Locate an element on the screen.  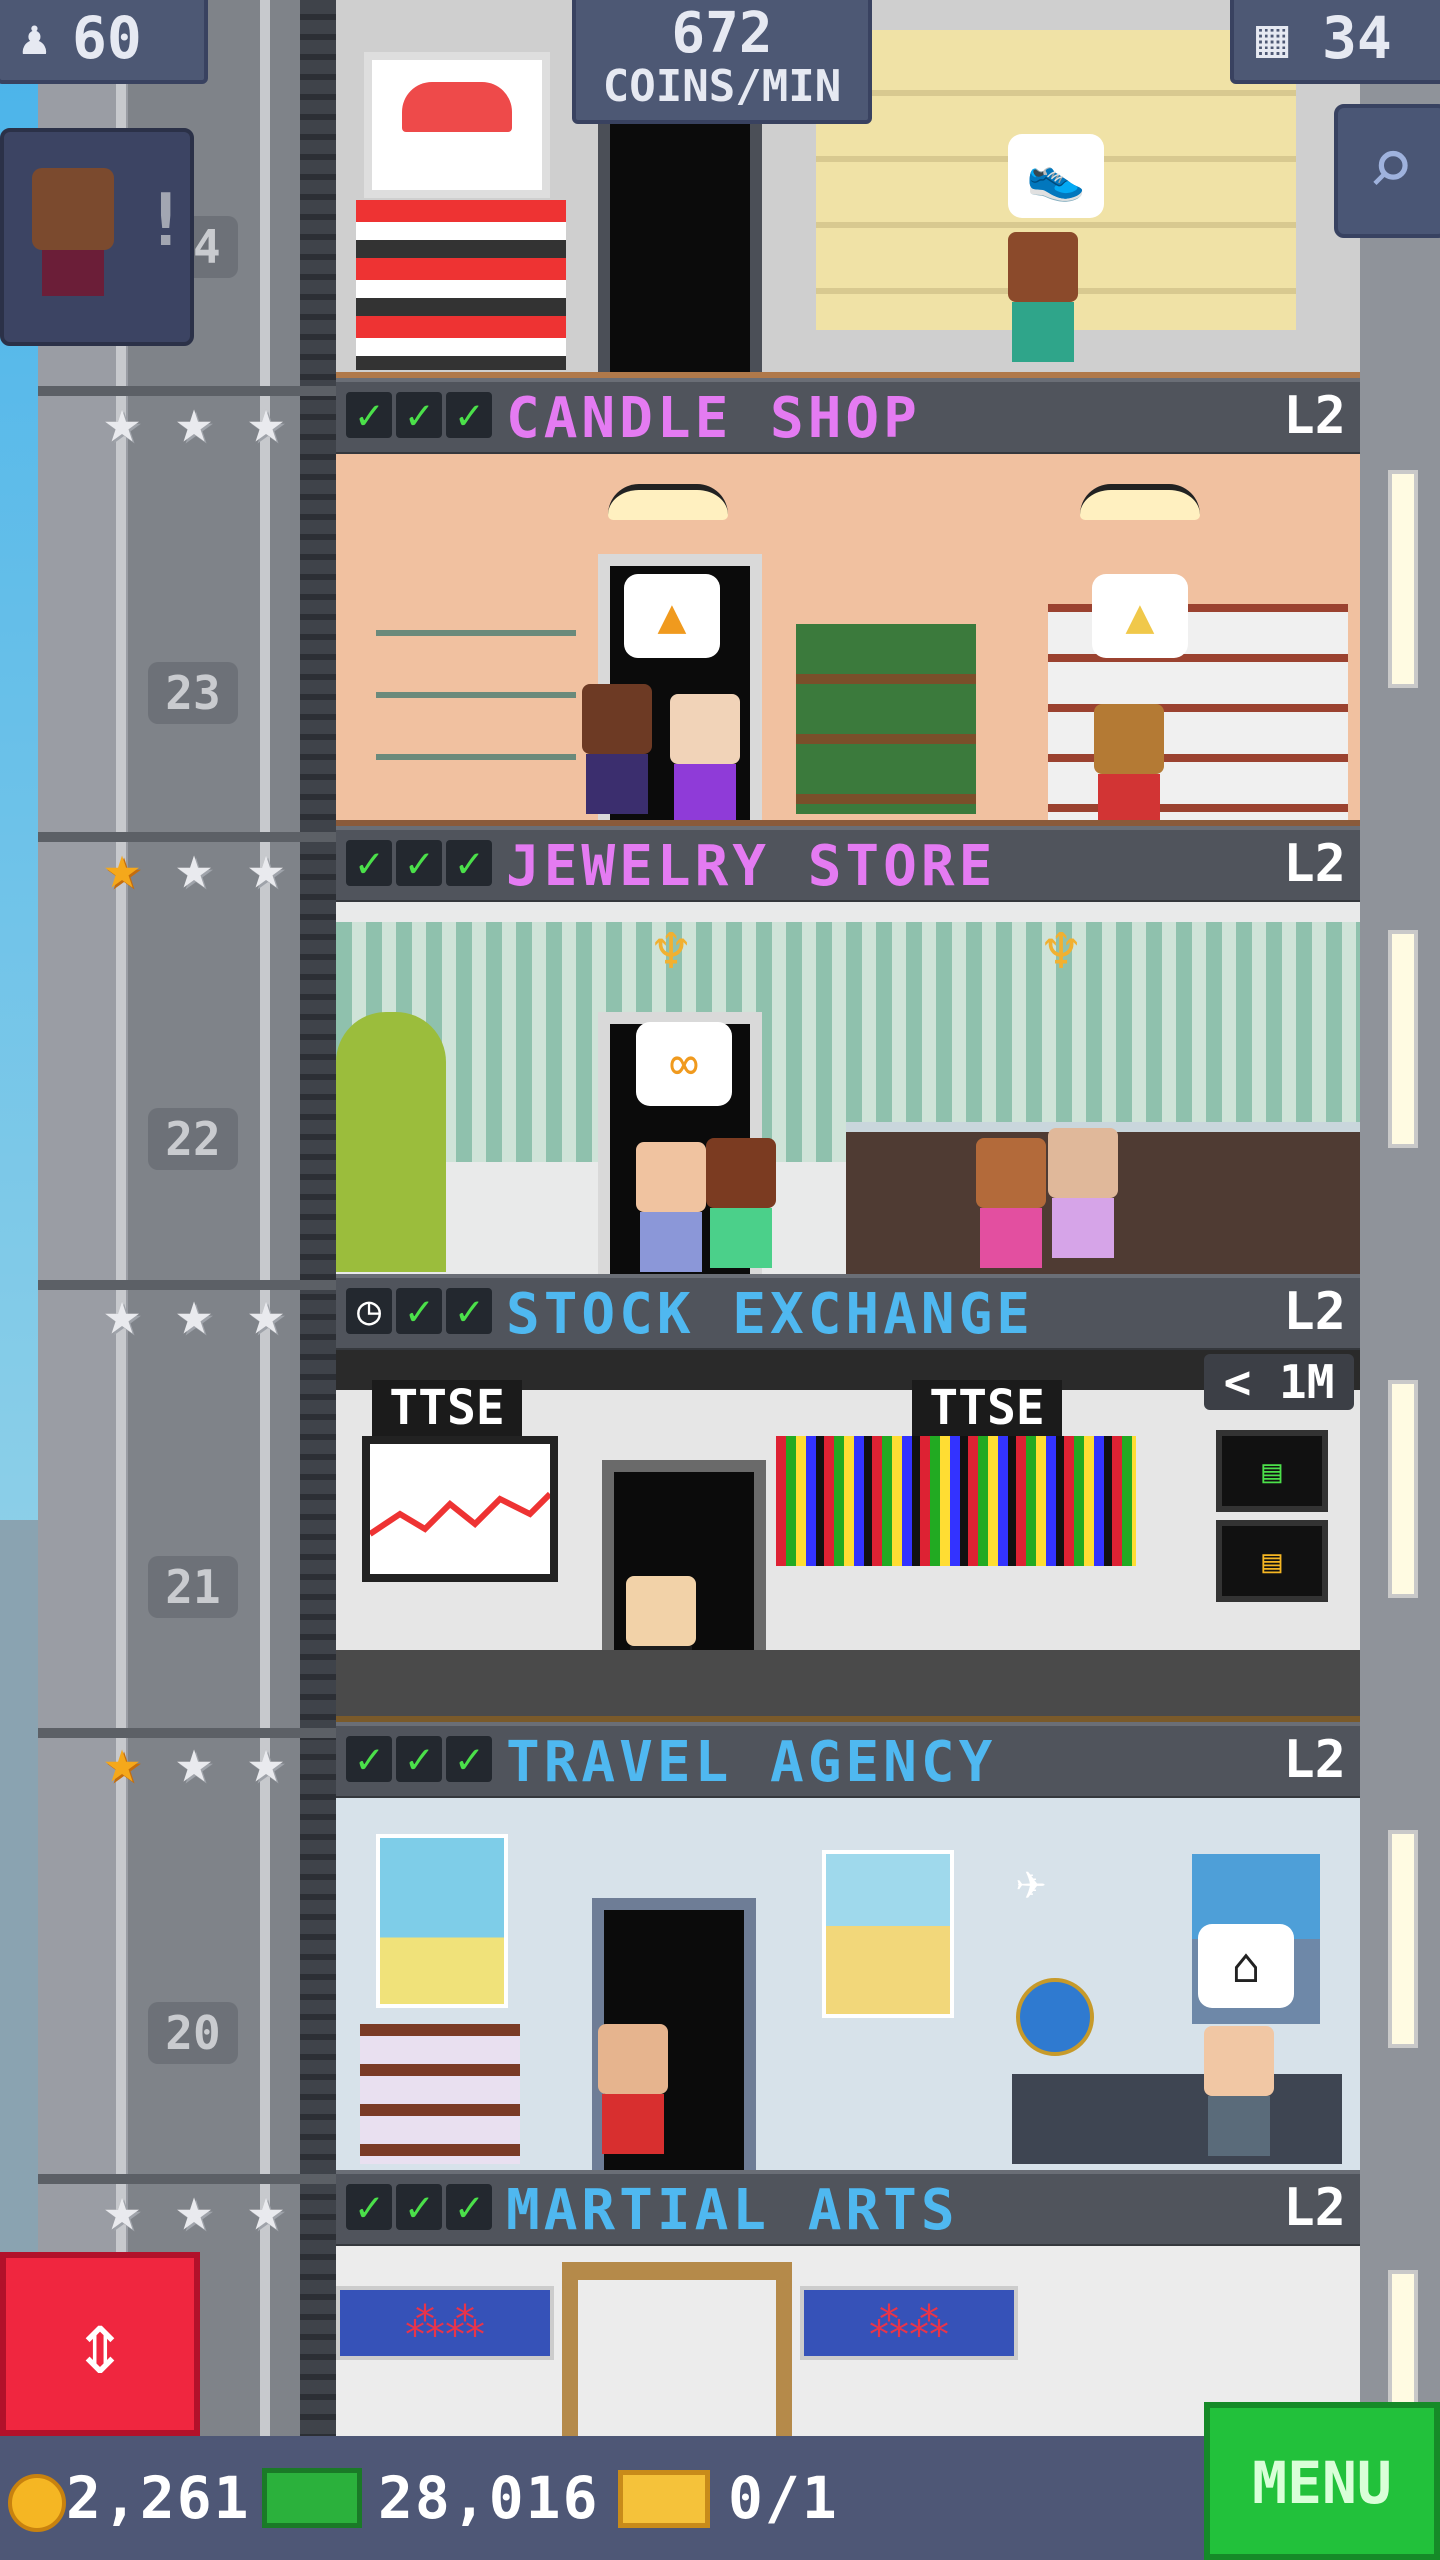
bux-value: 28,016 is located at coordinates (489, 2498).